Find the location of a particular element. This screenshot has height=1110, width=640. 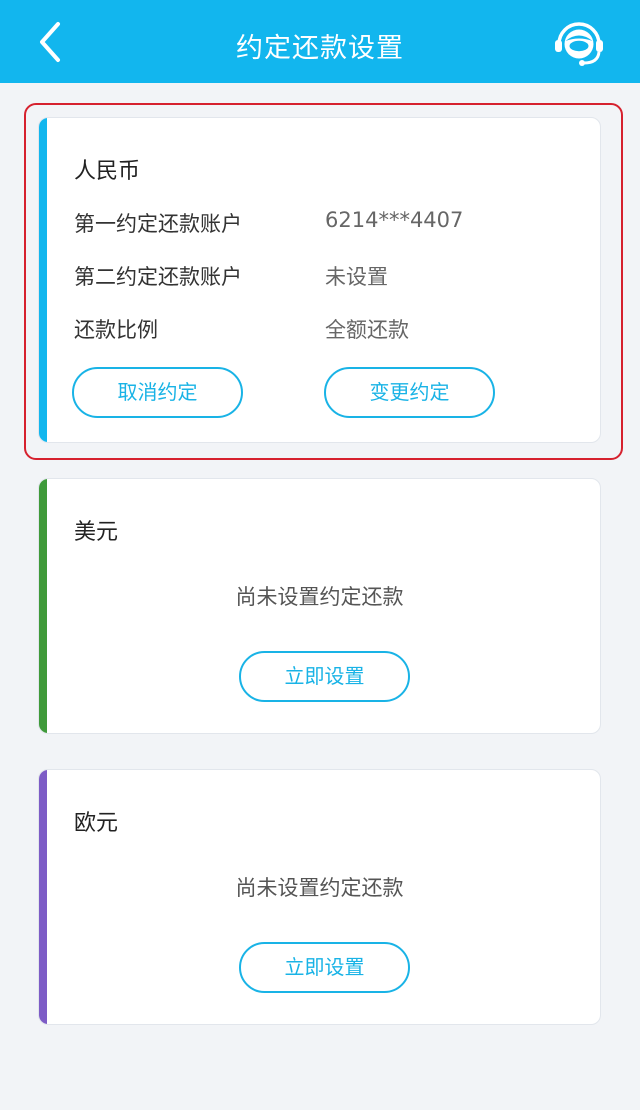

header-bar: 约定还款设置 is located at coordinates (320, 41).